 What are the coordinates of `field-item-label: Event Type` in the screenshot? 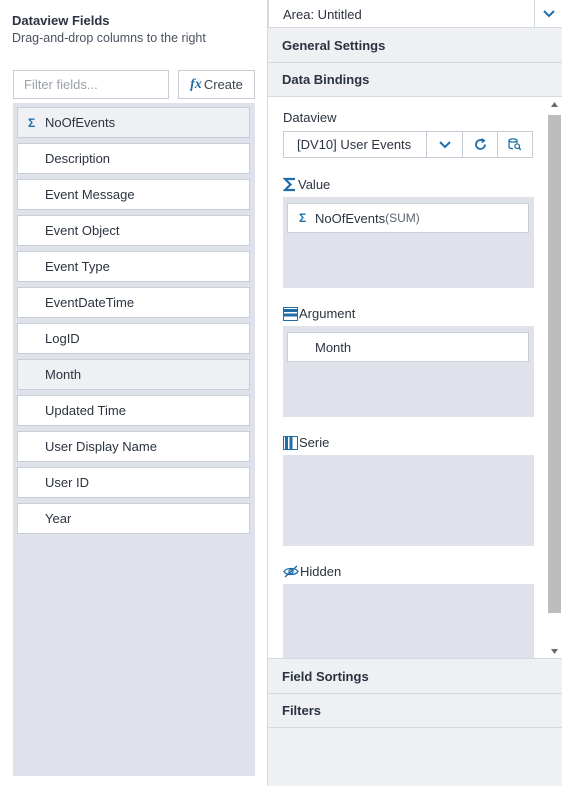 It's located at (77, 266).